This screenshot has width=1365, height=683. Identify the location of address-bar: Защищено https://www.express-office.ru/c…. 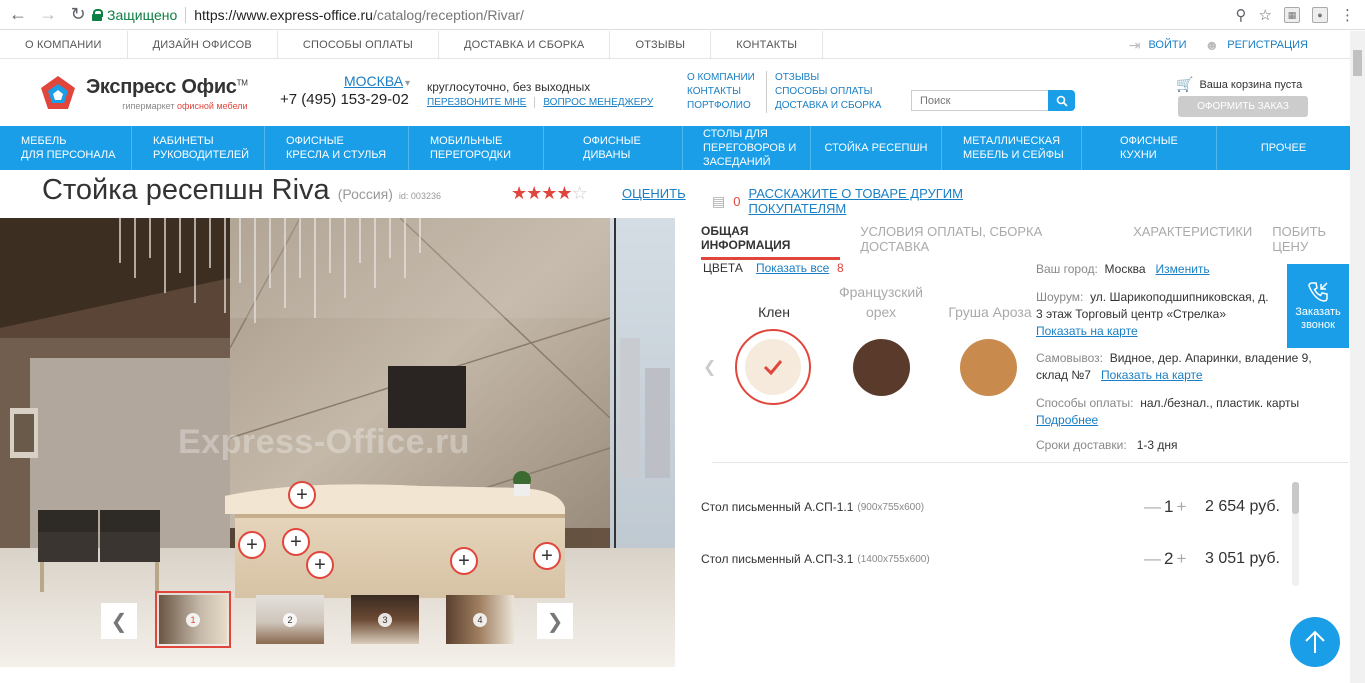
(681, 14).